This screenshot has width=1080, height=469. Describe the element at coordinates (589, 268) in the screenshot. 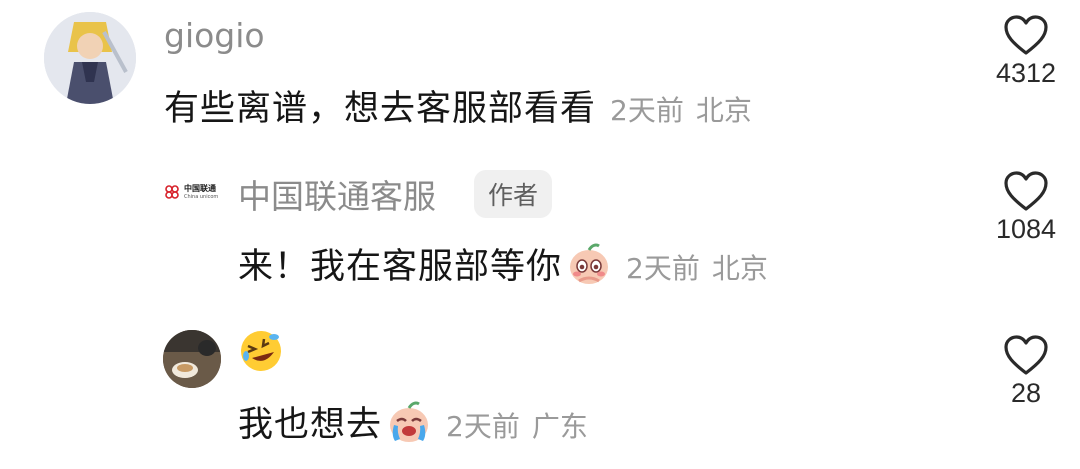

I see `shy-emoji-icon` at that location.